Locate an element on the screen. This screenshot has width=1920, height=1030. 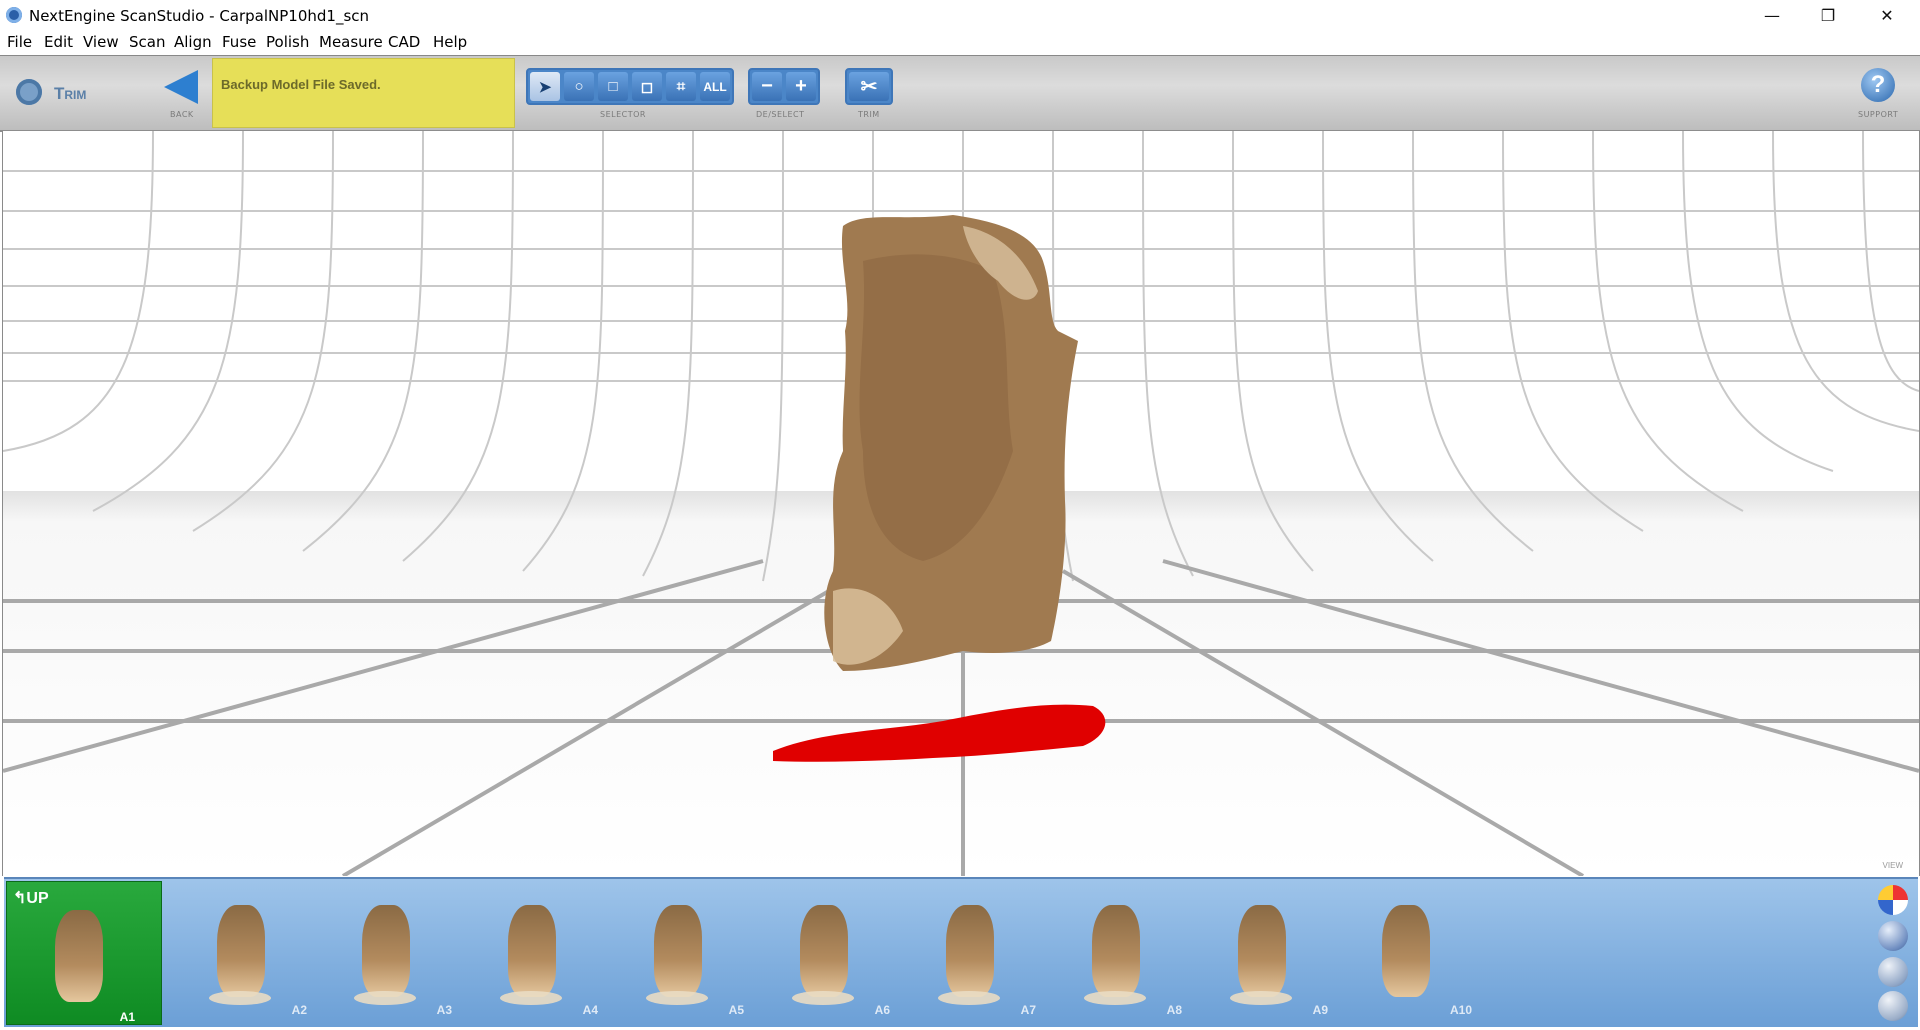
thumbnail-label: A10 is located at coordinates (1460, 1010).